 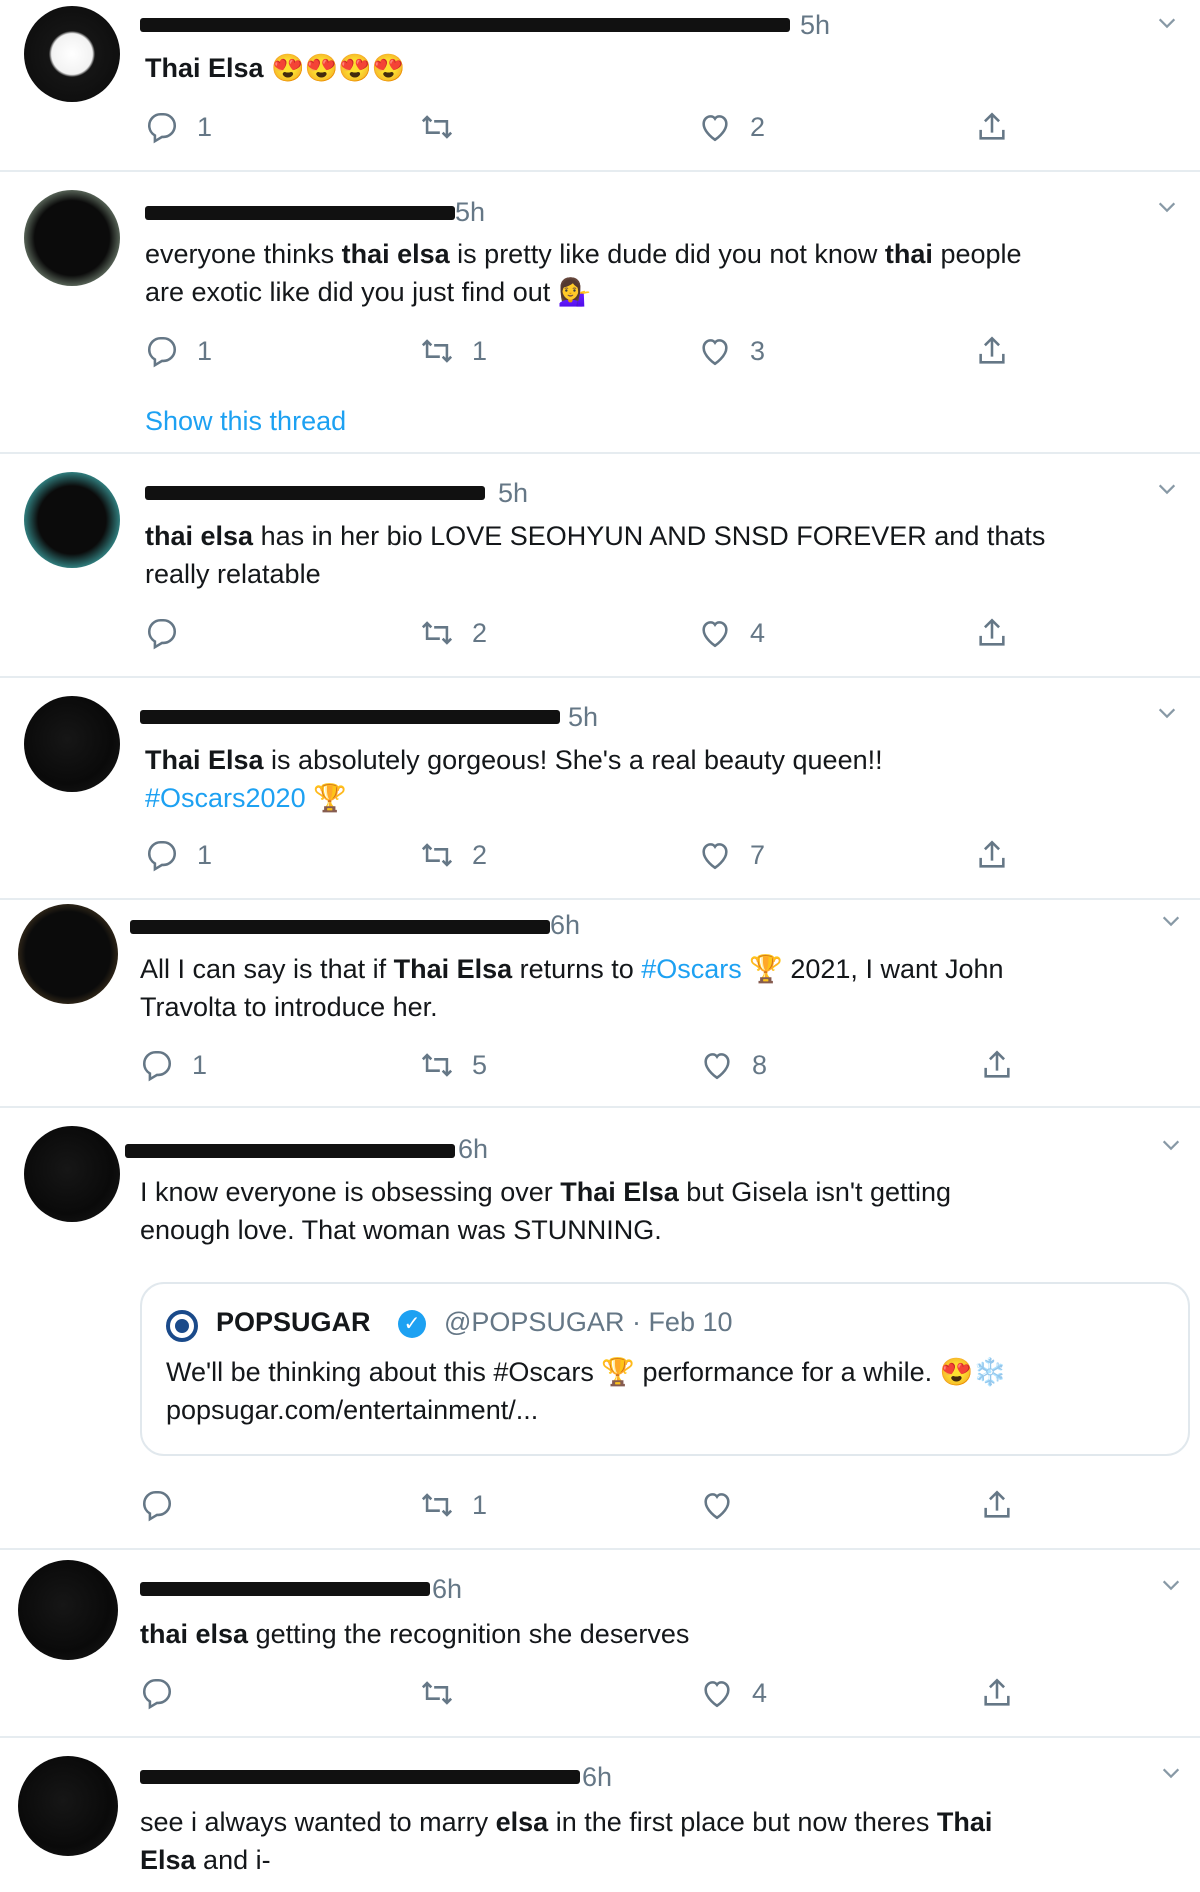 I want to click on hashtag-link: #Oscars2020, so click(x=225, y=798).